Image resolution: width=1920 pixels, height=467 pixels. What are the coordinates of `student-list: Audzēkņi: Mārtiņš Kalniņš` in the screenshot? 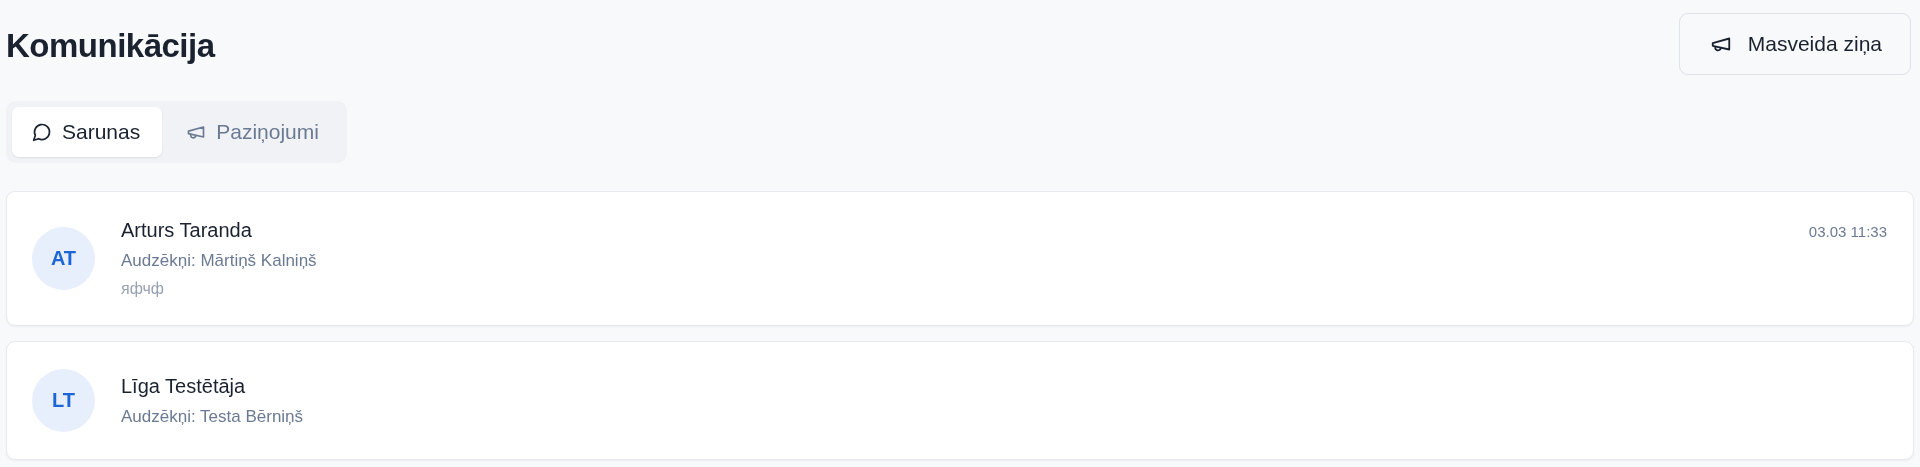 It's located at (1008, 261).